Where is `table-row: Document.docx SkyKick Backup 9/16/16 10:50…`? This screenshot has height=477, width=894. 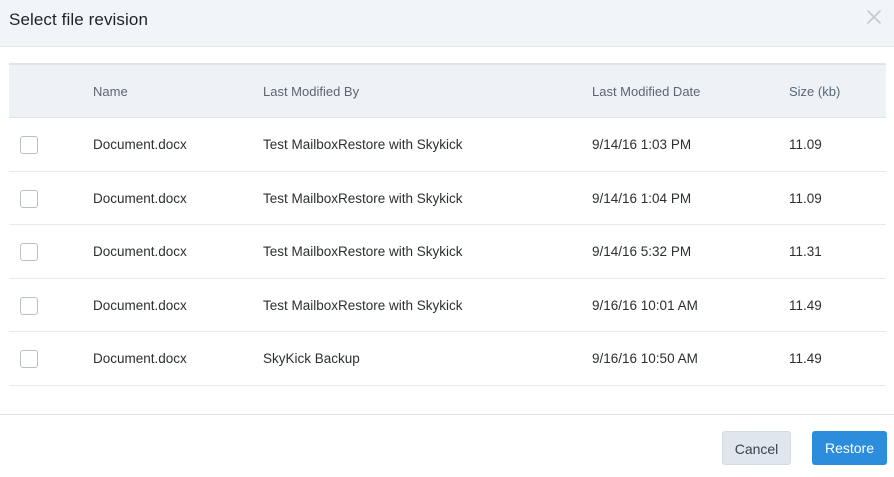
table-row: Document.docx SkyKick Backup 9/16/16 10:50… is located at coordinates (447, 359).